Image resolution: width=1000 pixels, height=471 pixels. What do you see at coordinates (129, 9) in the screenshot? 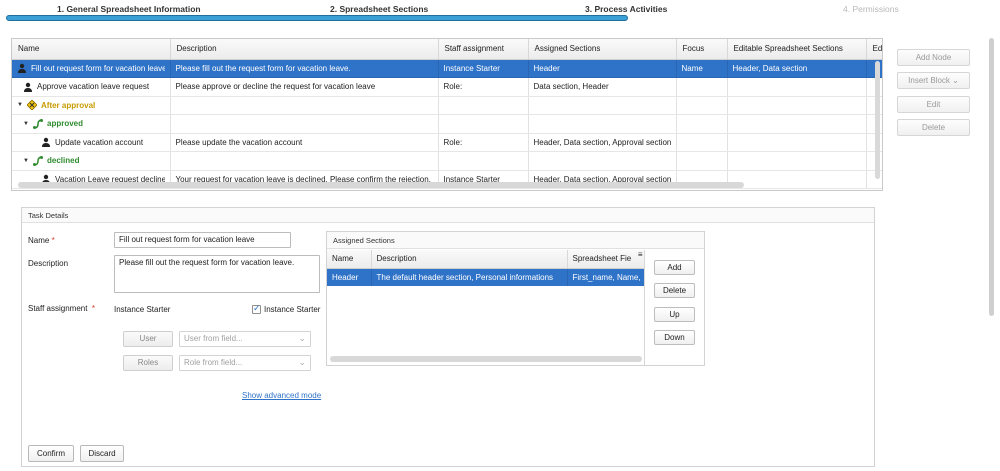
I see `wizard-step-general: 1. General Spreadsheet Information` at bounding box center [129, 9].